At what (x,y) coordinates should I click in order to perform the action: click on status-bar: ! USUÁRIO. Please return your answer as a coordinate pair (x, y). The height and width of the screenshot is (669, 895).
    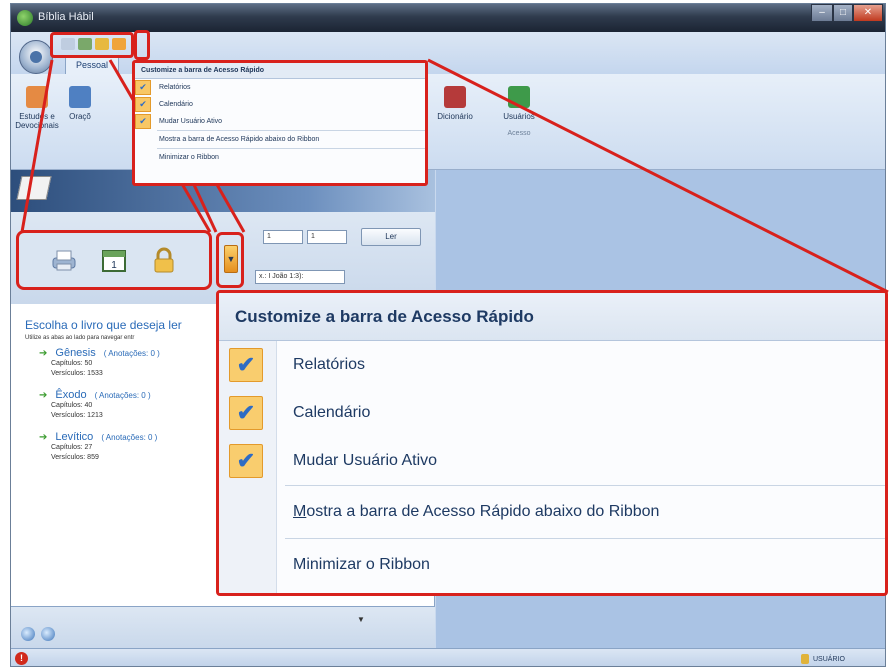
    Looking at the image, I should click on (448, 657).